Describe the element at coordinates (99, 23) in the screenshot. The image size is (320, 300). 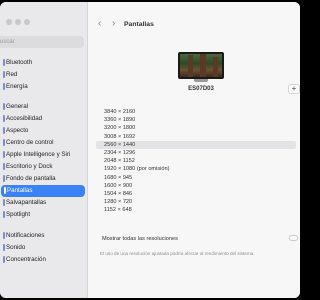
I see `back-icon: ‹` at that location.